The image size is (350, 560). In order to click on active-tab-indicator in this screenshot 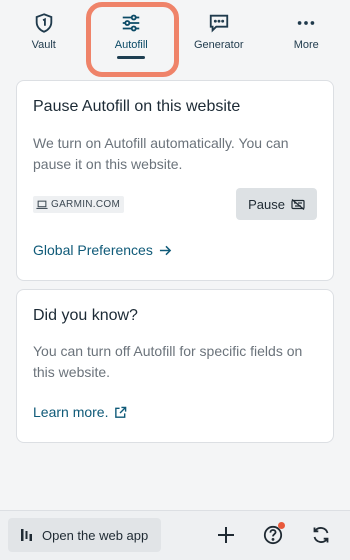, I will do `click(131, 57)`.